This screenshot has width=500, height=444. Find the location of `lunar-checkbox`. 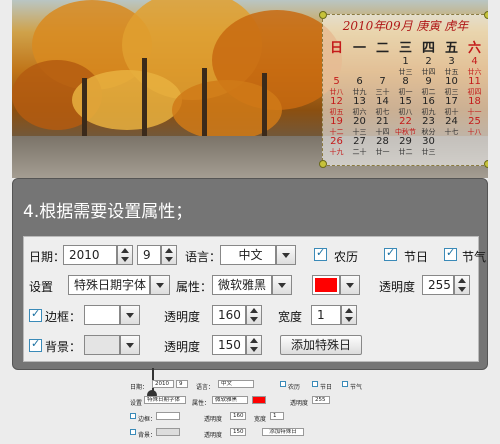

lunar-checkbox is located at coordinates (320, 253).